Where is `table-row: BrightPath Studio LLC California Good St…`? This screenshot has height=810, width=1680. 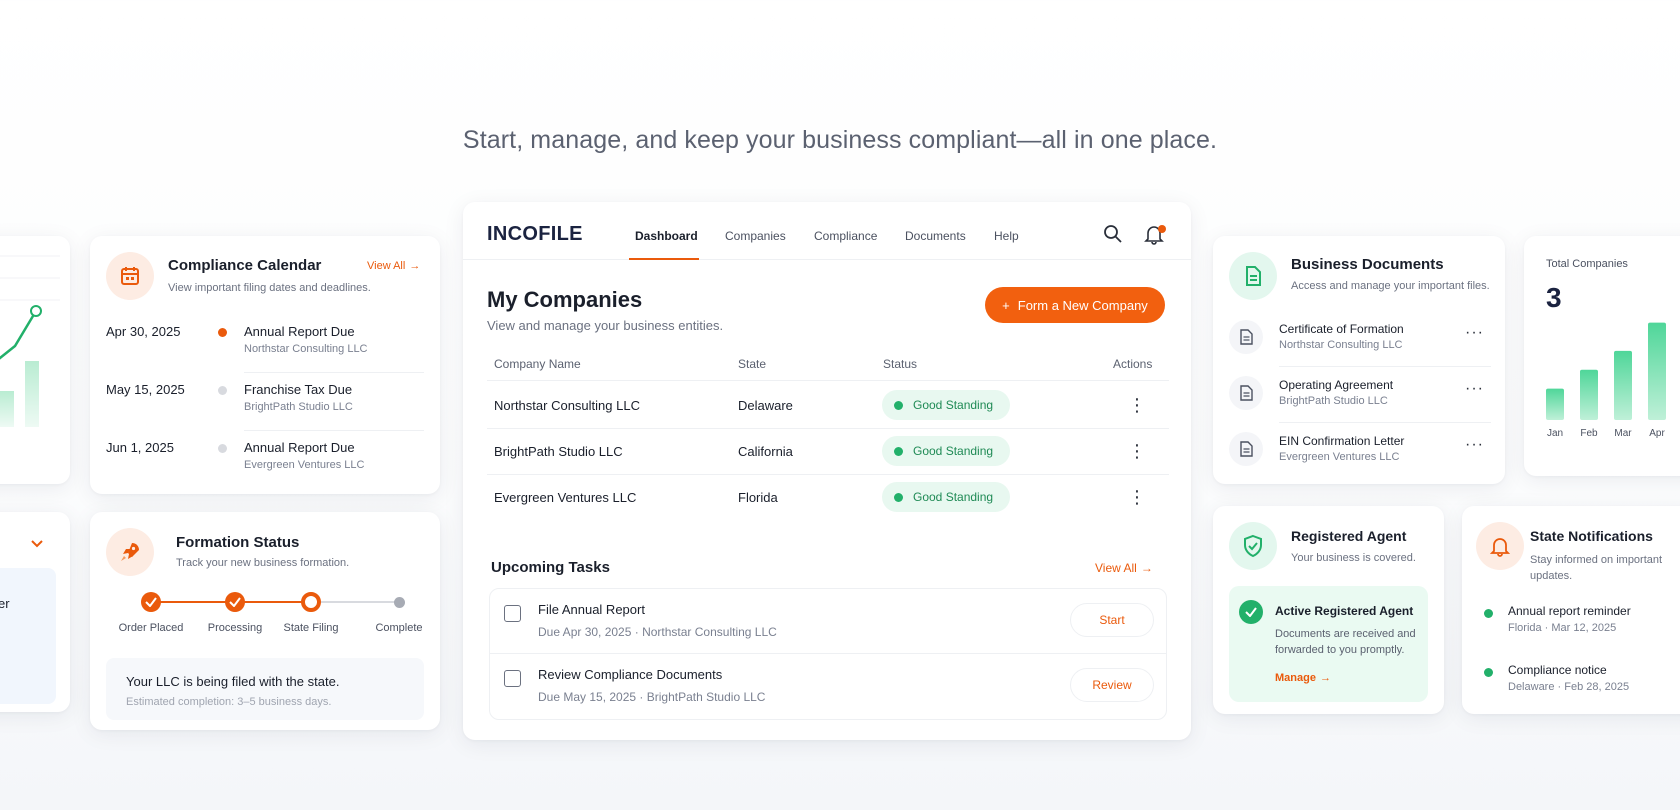
table-row: BrightPath Studio LLC California Good St… is located at coordinates (828, 451).